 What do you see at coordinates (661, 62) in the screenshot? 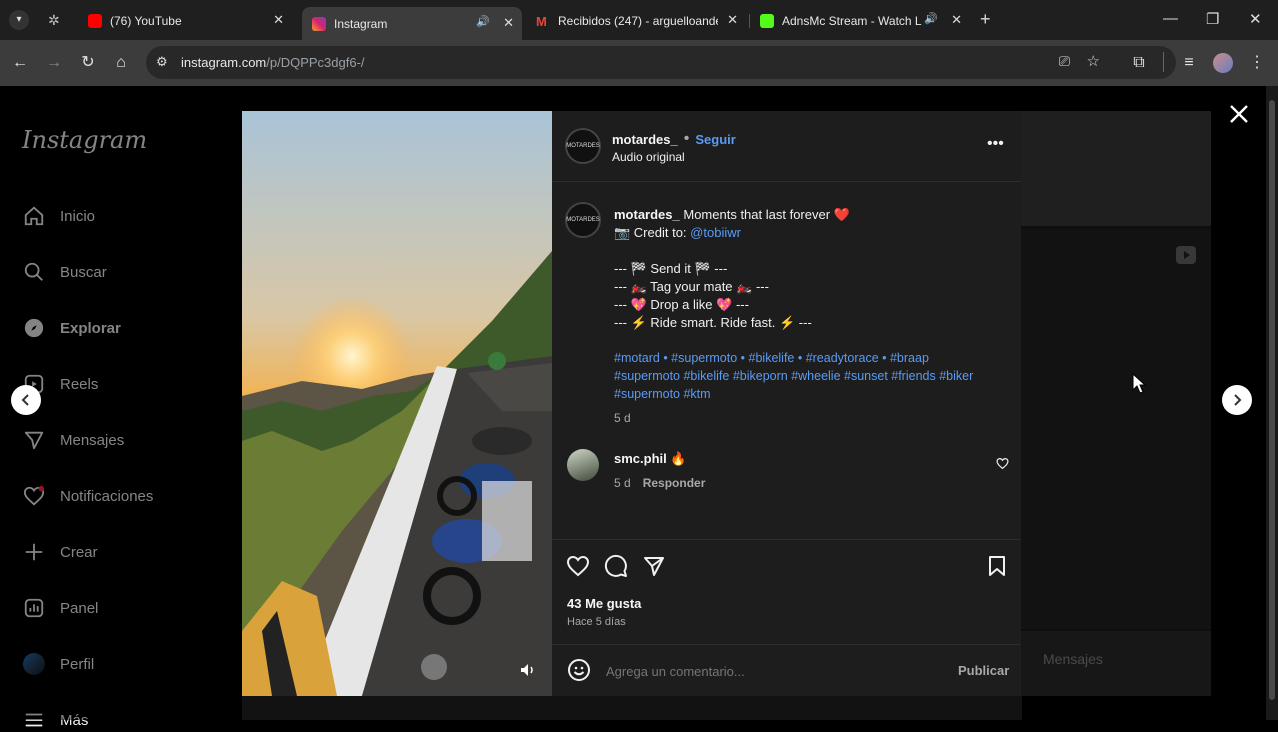
I see `address-bar: ⚙ instagram.com/p/DQPPc3dgf6-/ ⎚ ☆` at bounding box center [661, 62].